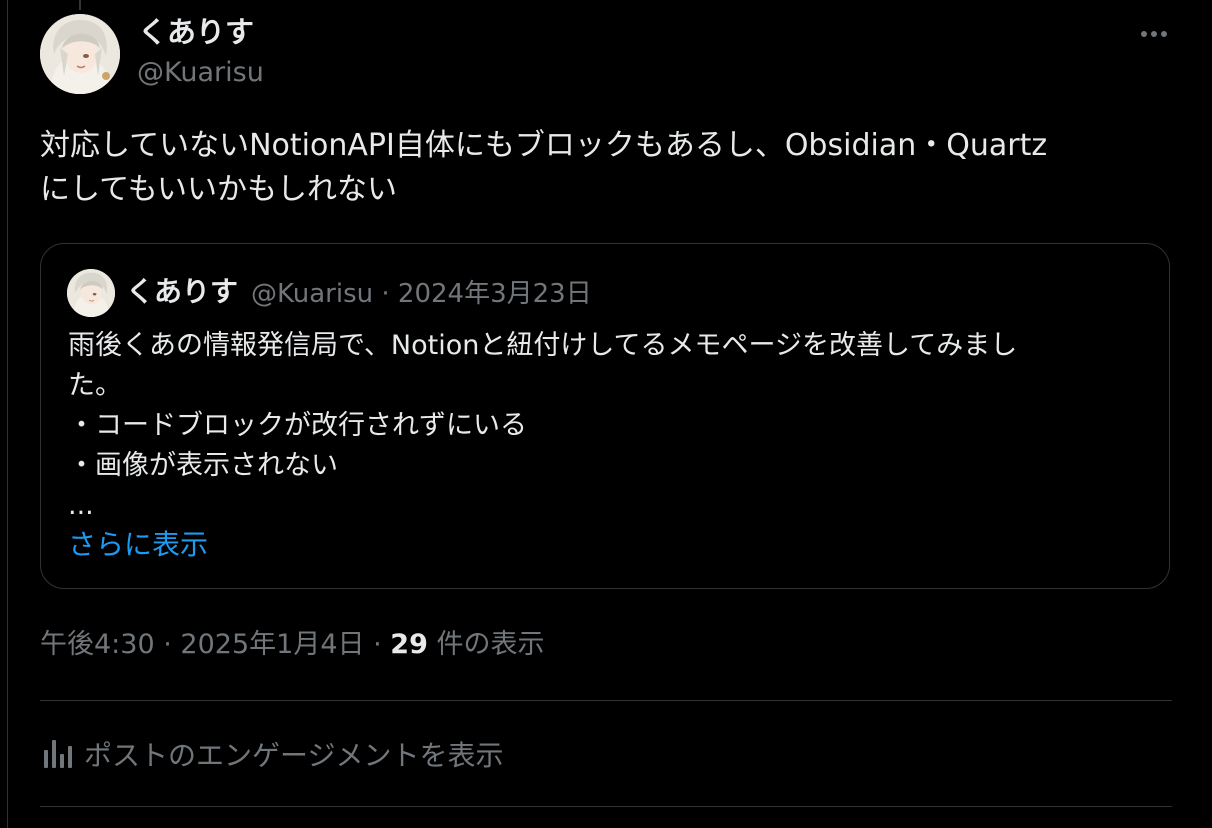 This screenshot has height=828, width=1212. Describe the element at coordinates (294, 755) in the screenshot. I see `engagement-label: ポストのエンゲージメントを表示` at that location.